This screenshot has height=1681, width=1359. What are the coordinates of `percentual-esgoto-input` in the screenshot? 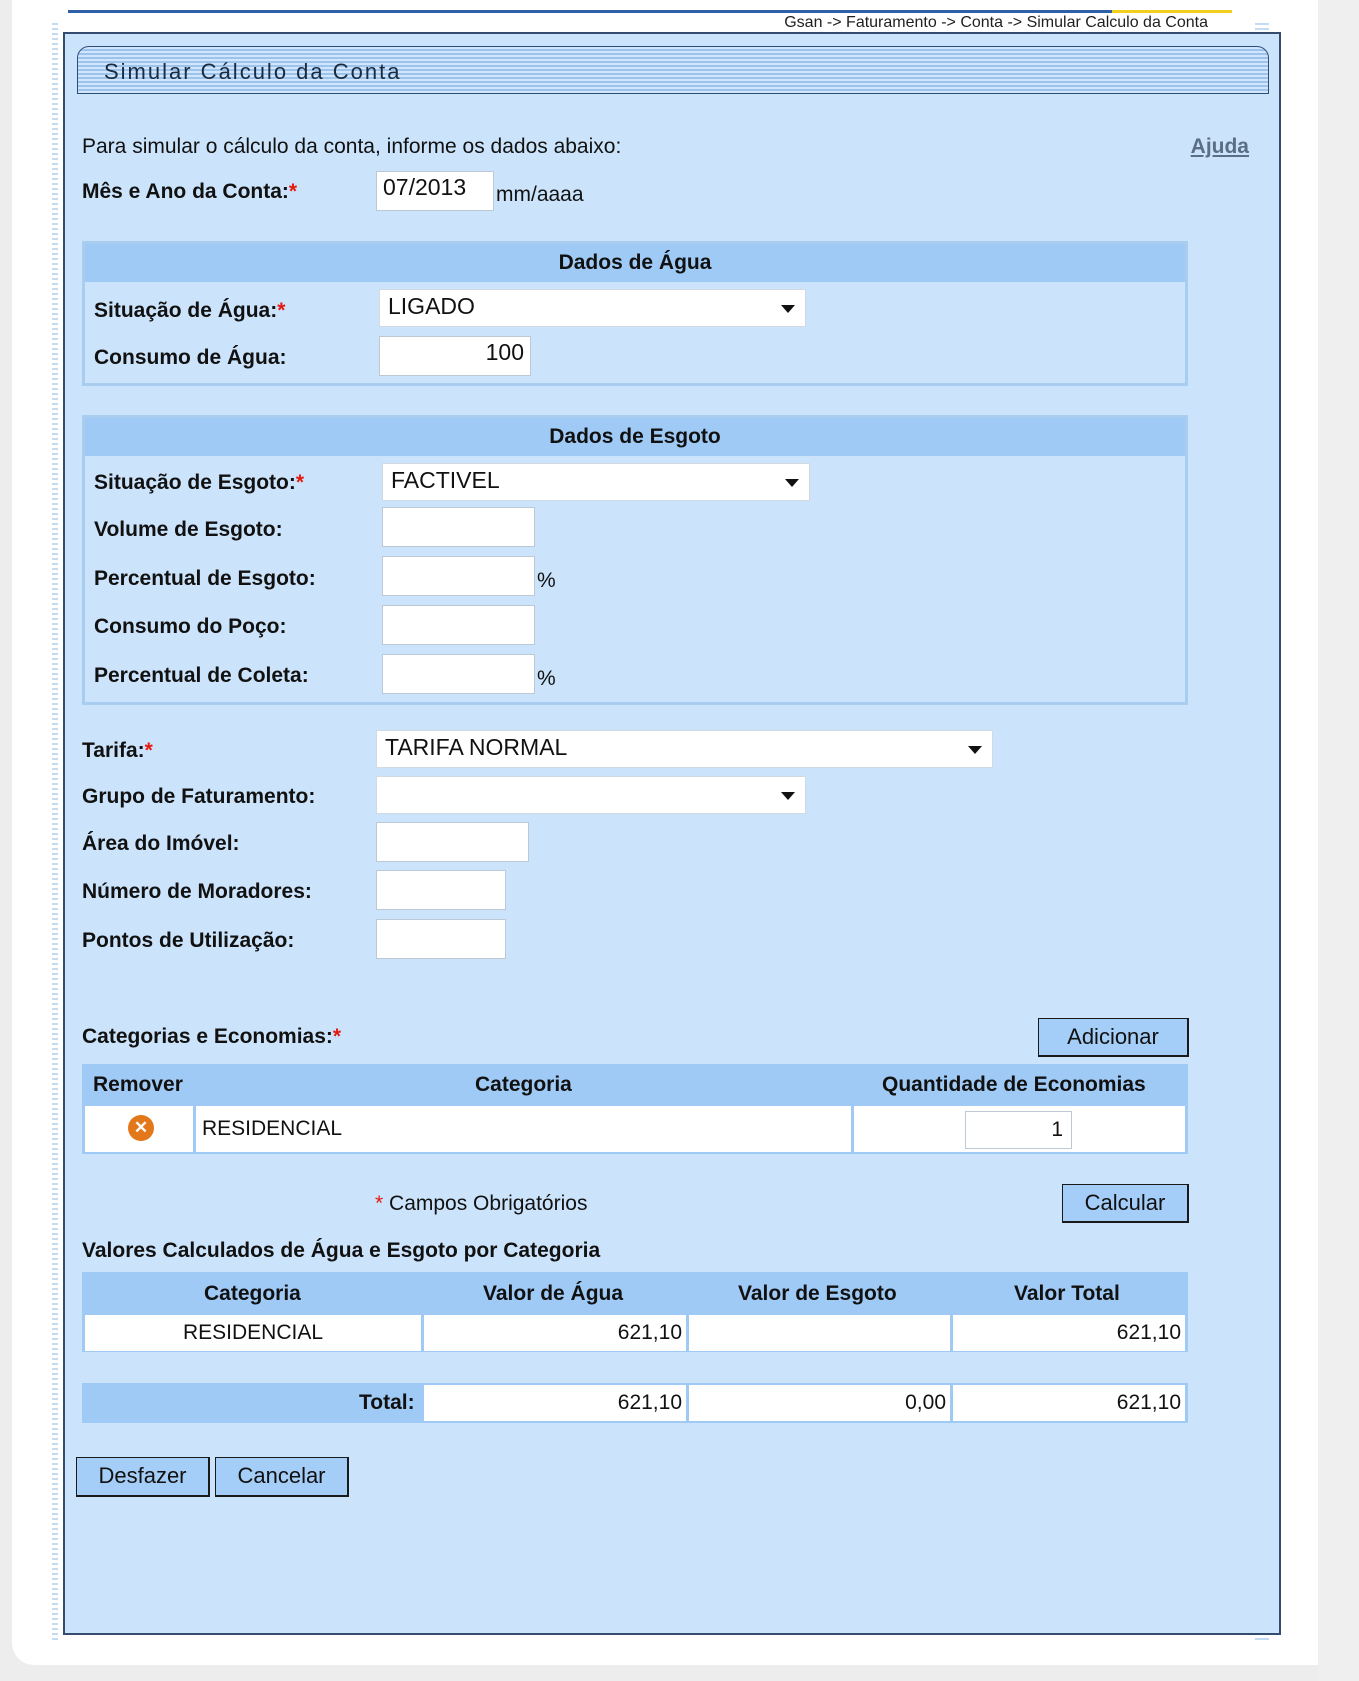 It's located at (458, 576).